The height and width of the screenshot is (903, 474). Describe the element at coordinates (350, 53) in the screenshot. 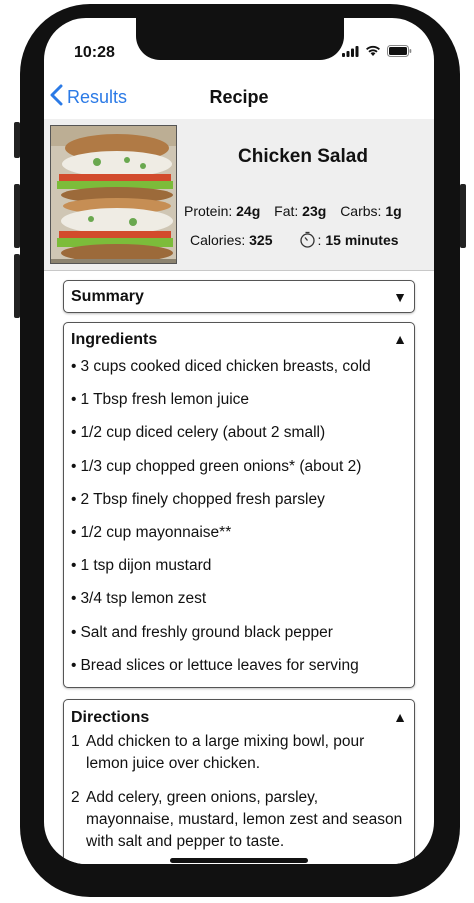

I see `signal-icon` at that location.